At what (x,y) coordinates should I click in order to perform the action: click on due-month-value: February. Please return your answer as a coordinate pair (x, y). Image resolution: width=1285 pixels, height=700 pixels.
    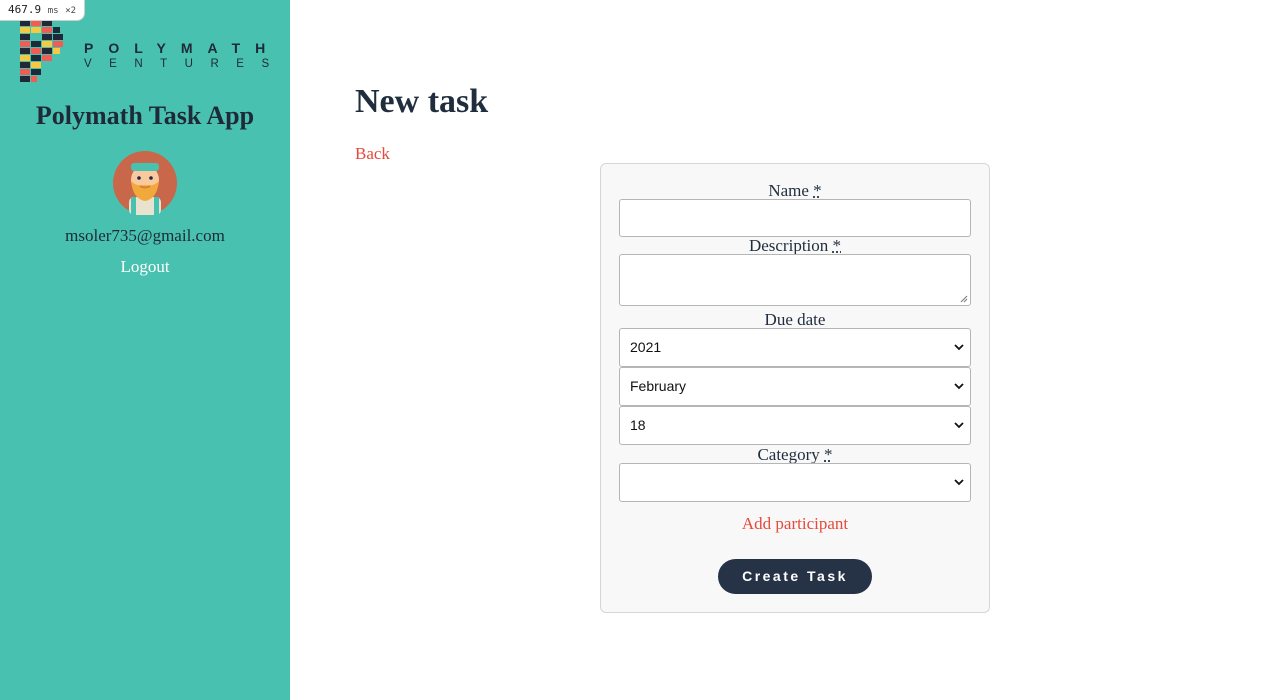
    Looking at the image, I should click on (658, 386).